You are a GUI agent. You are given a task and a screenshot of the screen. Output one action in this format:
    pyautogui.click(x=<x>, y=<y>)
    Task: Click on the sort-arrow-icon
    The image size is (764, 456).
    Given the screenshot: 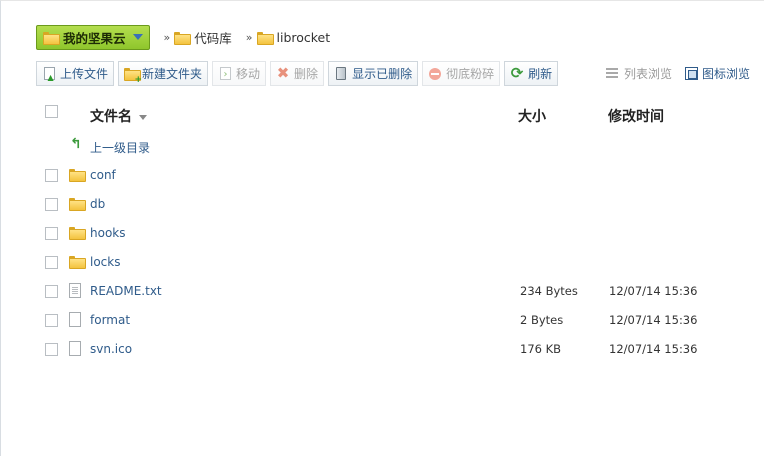 What is the action you would take?
    pyautogui.click(x=143, y=117)
    